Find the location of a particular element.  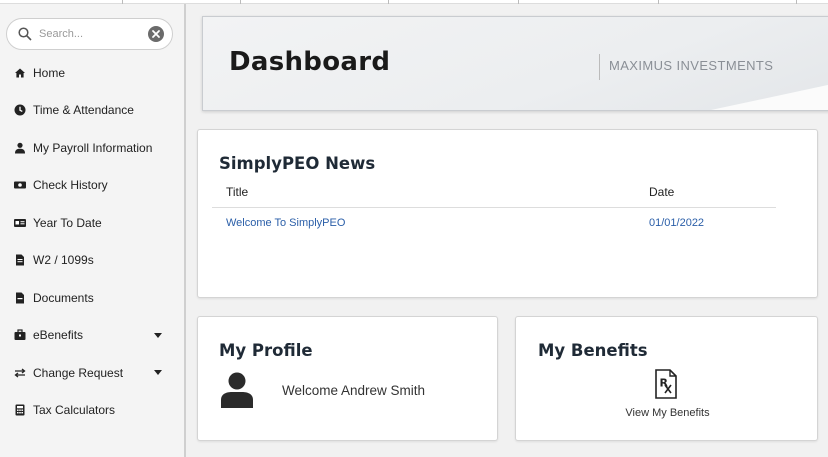

search-icon is located at coordinates (25, 34).